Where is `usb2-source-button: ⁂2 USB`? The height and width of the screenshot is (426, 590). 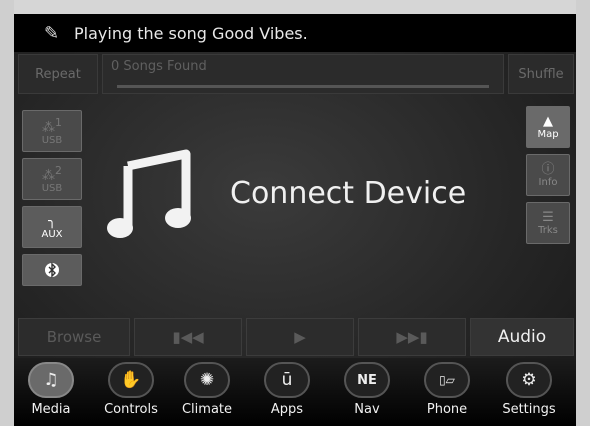
usb2-source-button: ⁂2 USB is located at coordinates (52, 179).